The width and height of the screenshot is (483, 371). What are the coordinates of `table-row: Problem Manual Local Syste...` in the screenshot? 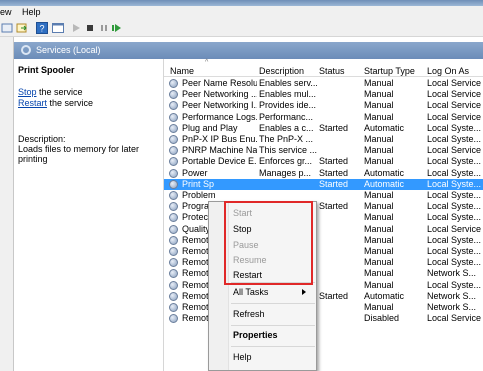 It's located at (323, 195).